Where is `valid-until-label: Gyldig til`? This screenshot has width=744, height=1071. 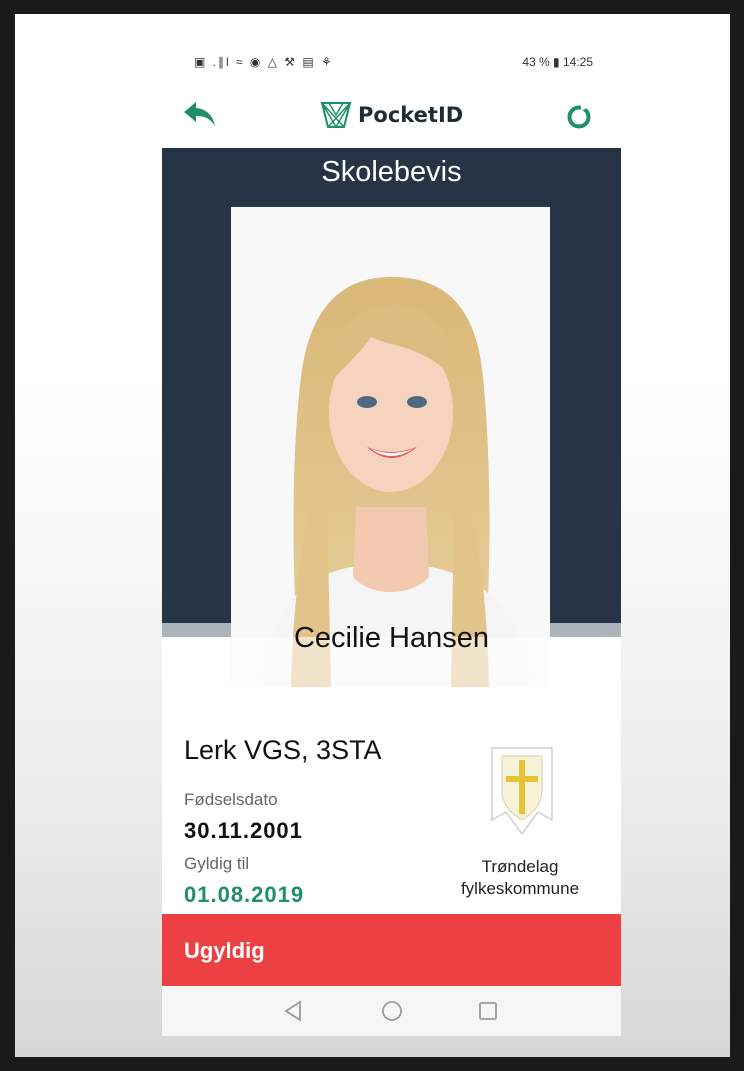 valid-until-label: Gyldig til is located at coordinates (217, 863).